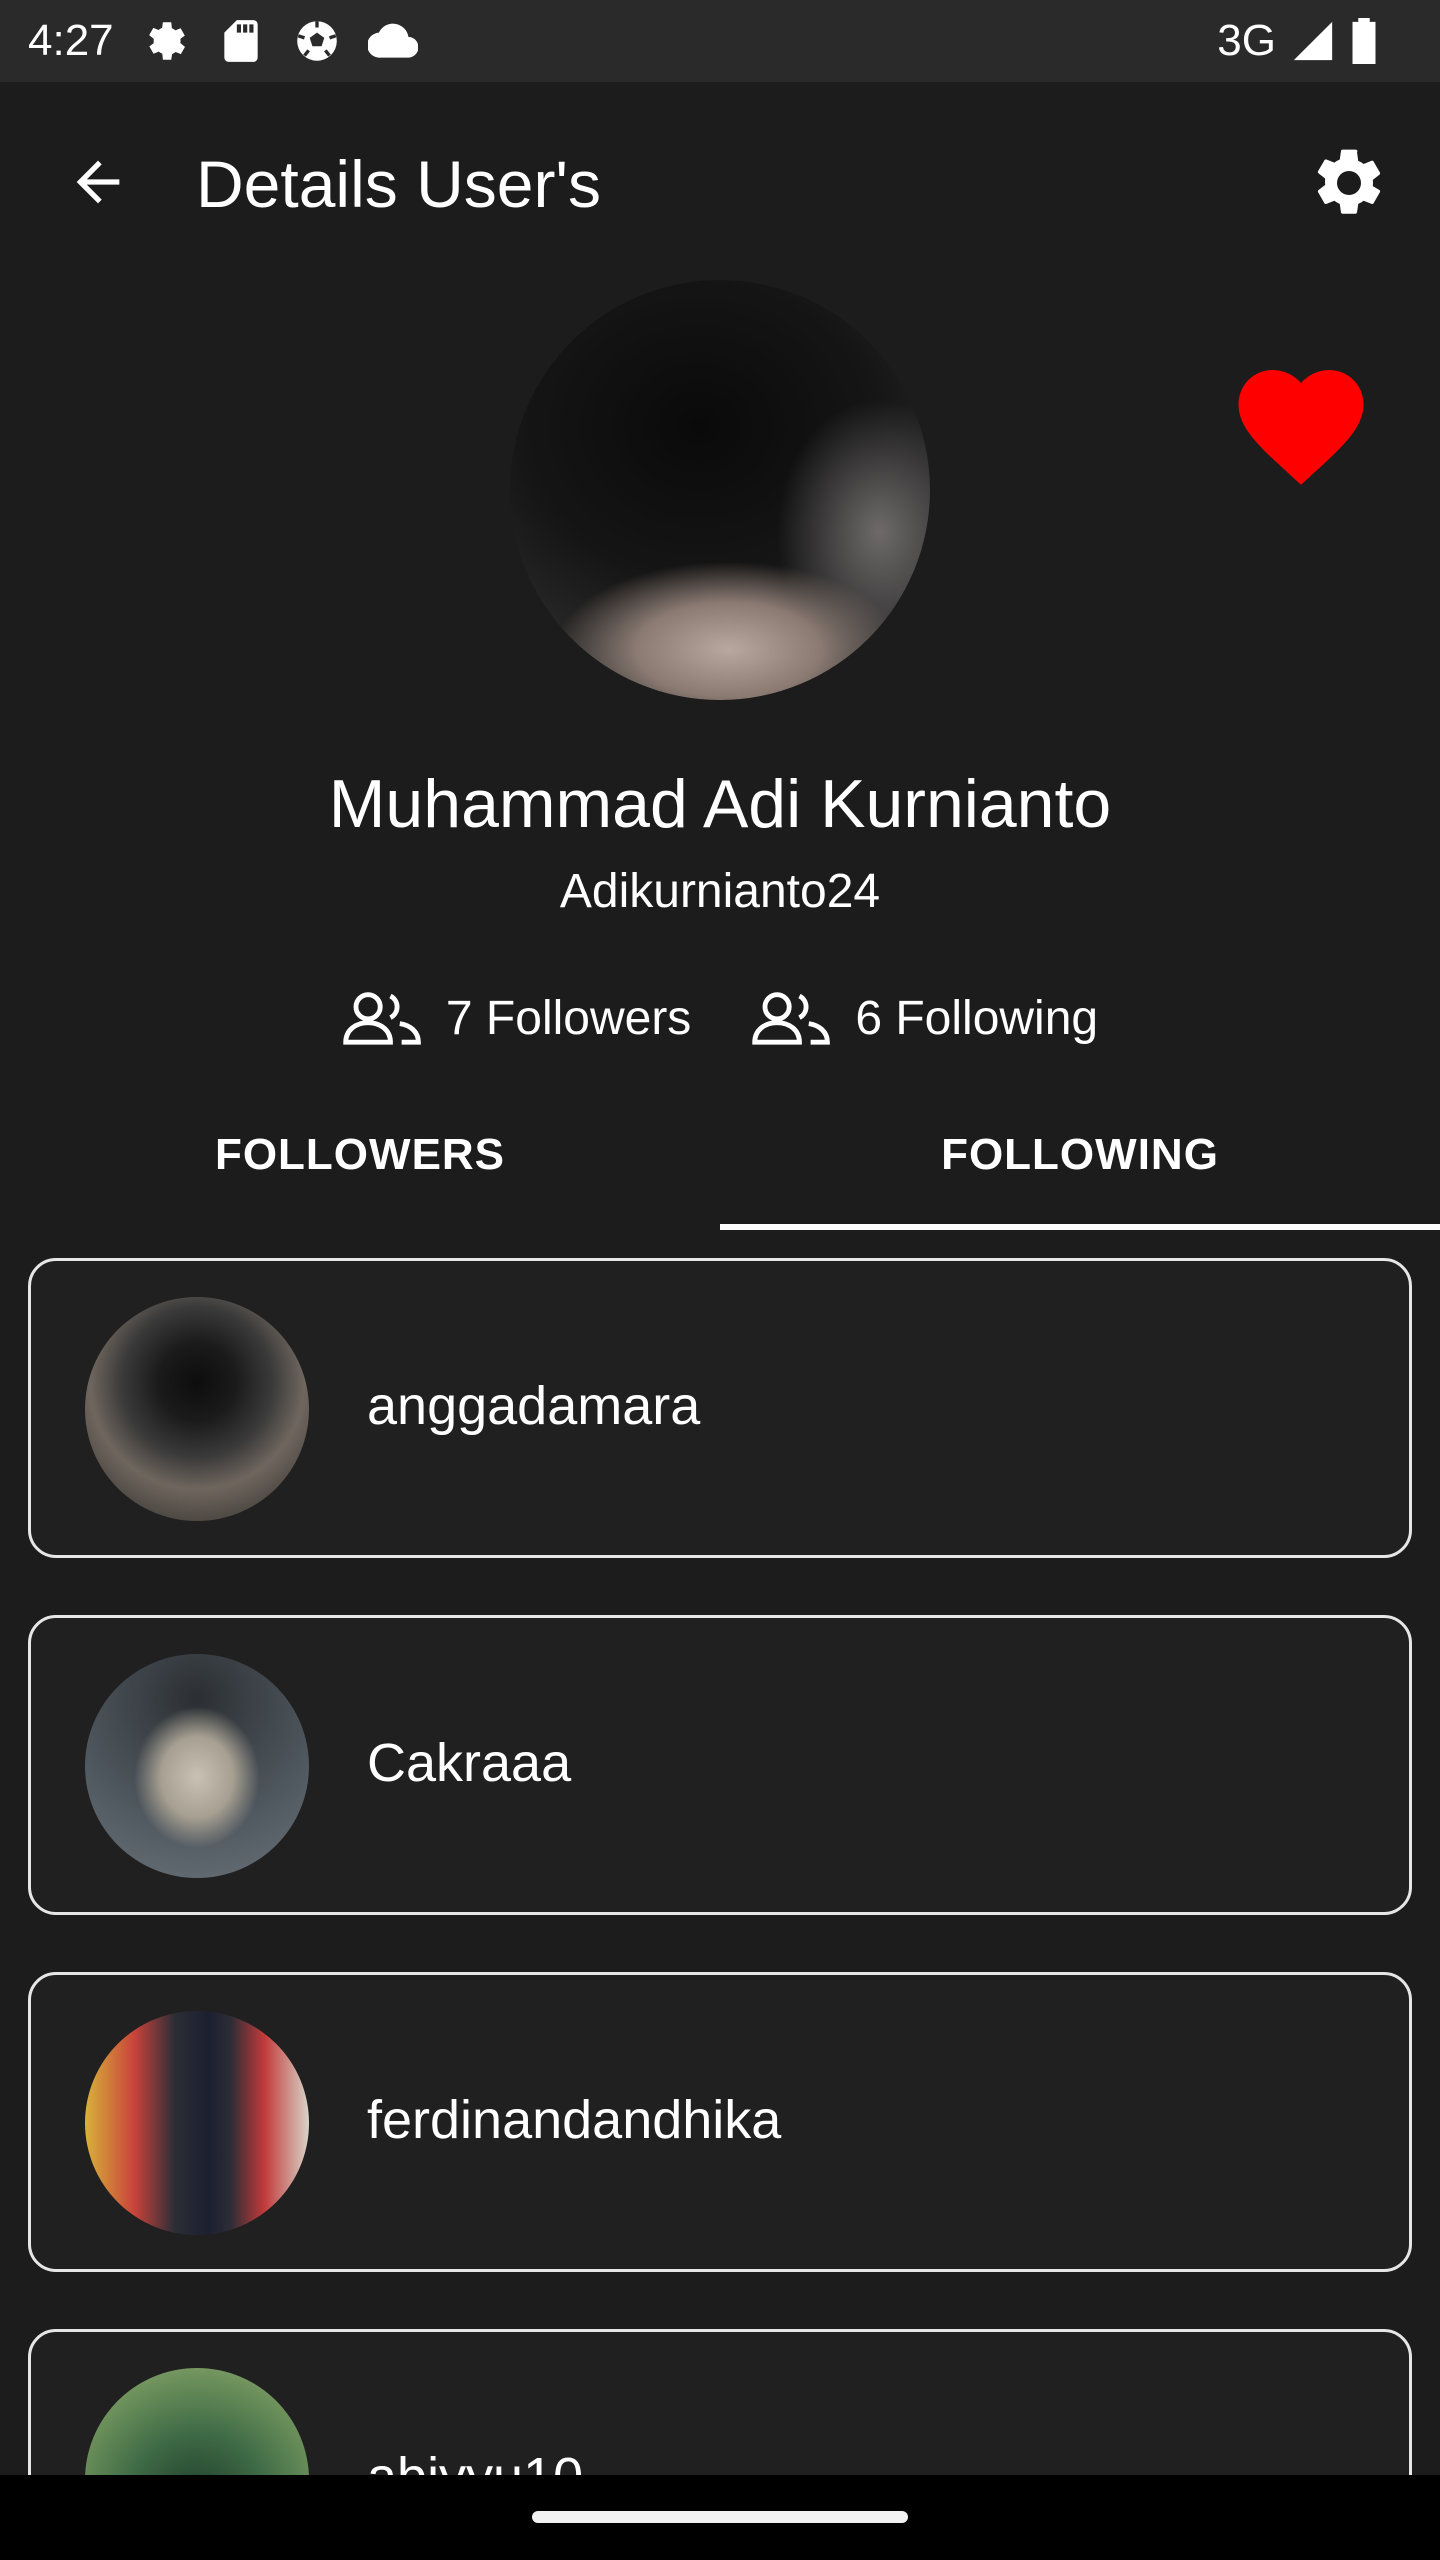  Describe the element at coordinates (720, 891) in the screenshot. I see `profile-username: Adikurnianto24` at that location.